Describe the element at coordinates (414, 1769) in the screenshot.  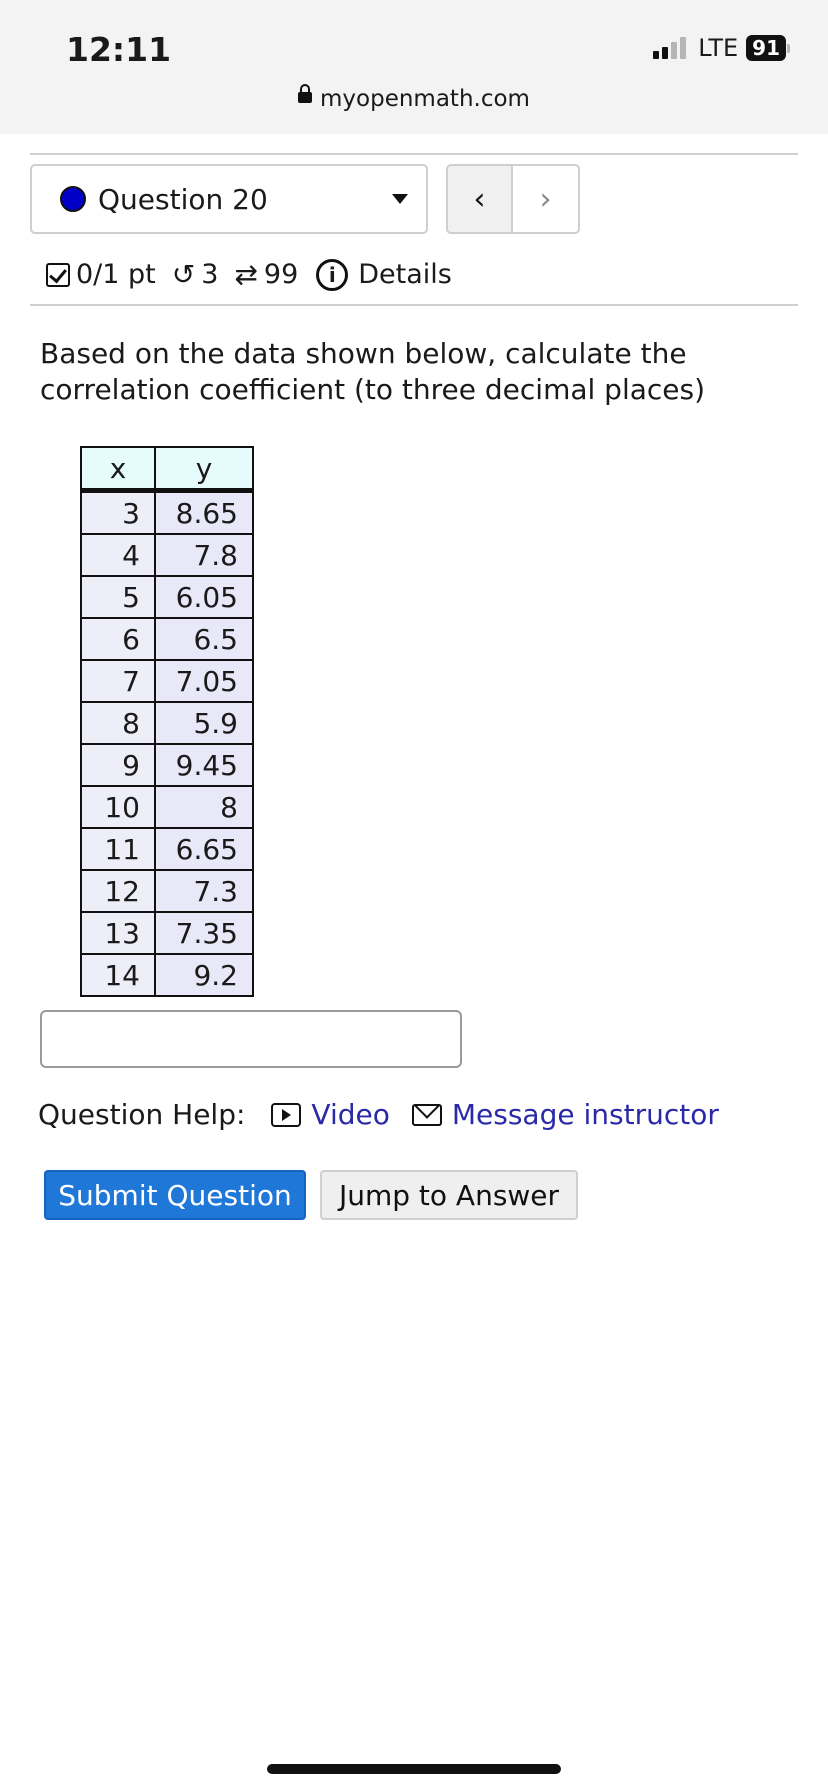
I see `home-indicator` at that location.